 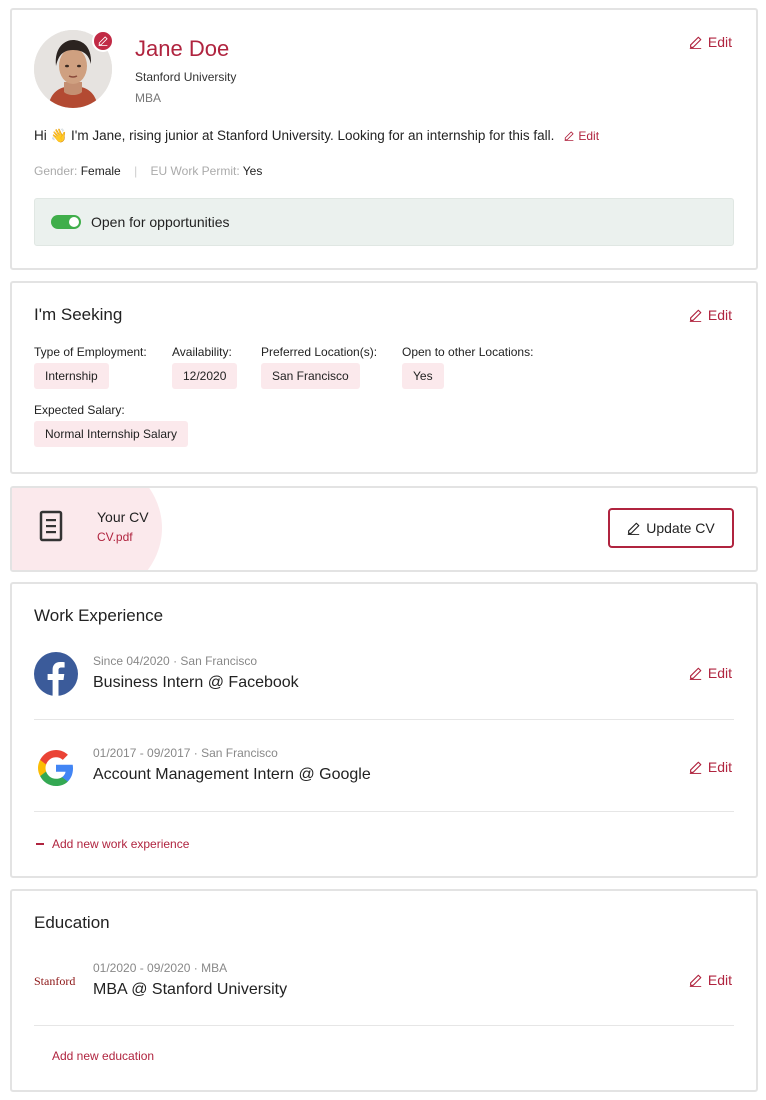 What do you see at coordinates (589, 136) in the screenshot?
I see `bio-edit-label: Edit` at bounding box center [589, 136].